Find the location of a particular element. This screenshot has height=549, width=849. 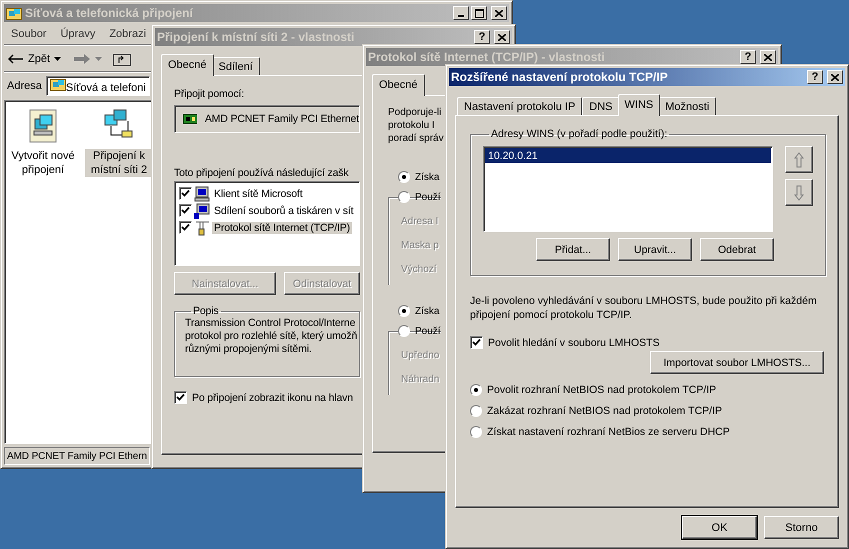

intro-text: Podporuje-li protokolu I poradí správ is located at coordinates (416, 125).